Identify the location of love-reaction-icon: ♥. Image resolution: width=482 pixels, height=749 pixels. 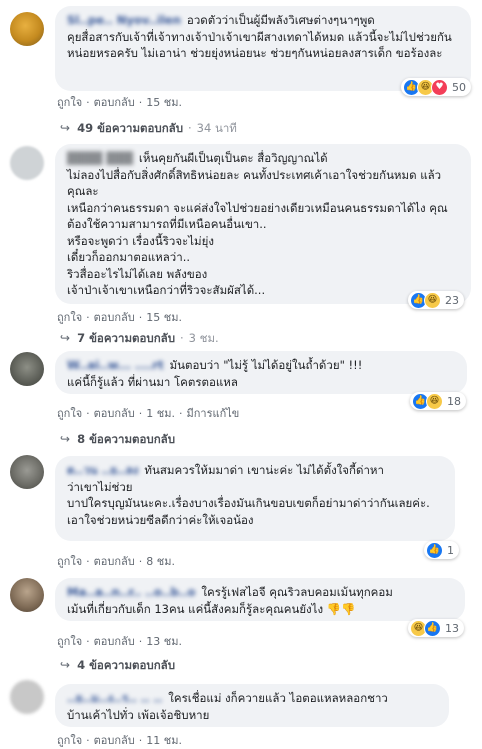
(439, 87).